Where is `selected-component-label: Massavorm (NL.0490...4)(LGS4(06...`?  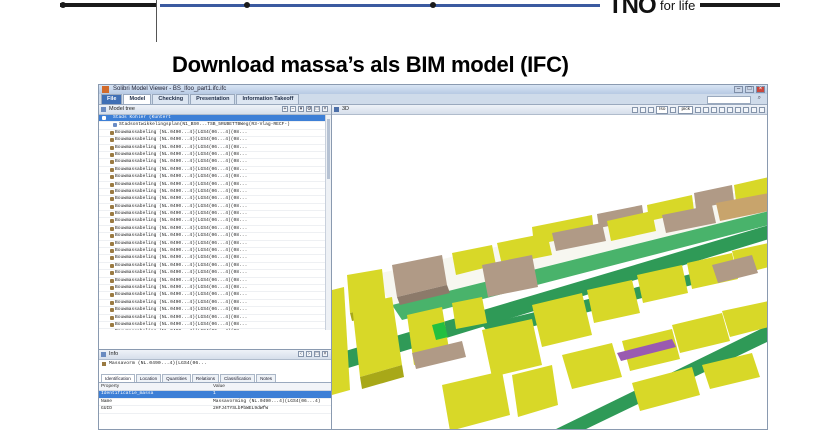 selected-component-label: Massavorm (NL.0490...4)(LGS4(06... is located at coordinates (158, 363).